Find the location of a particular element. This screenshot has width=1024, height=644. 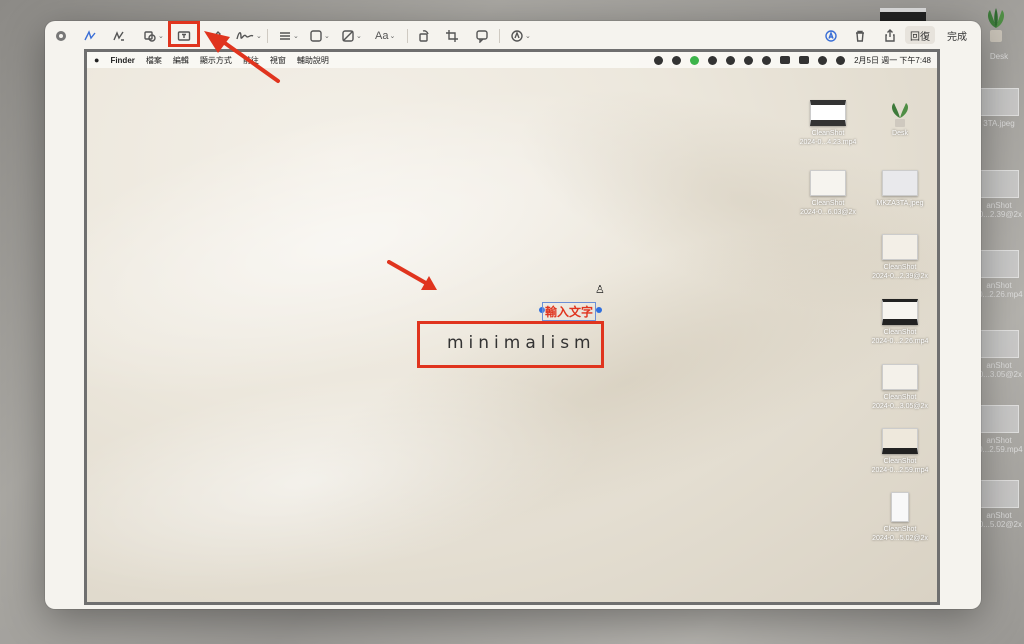

file-name: MKZA3TA.jpeg is located at coordinates (900, 203).